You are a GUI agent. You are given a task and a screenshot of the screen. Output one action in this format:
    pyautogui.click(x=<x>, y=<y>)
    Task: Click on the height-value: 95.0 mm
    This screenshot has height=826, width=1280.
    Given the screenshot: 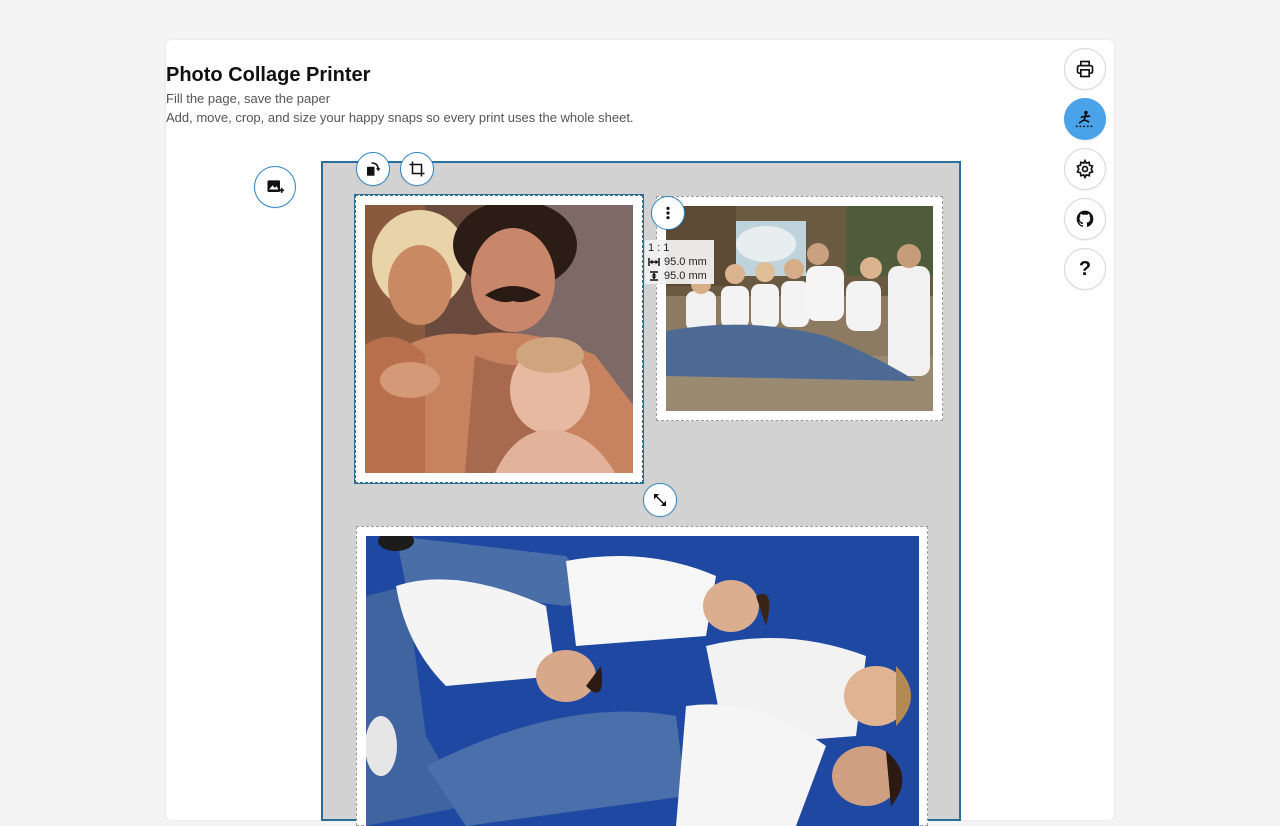 What is the action you would take?
    pyautogui.click(x=685, y=276)
    